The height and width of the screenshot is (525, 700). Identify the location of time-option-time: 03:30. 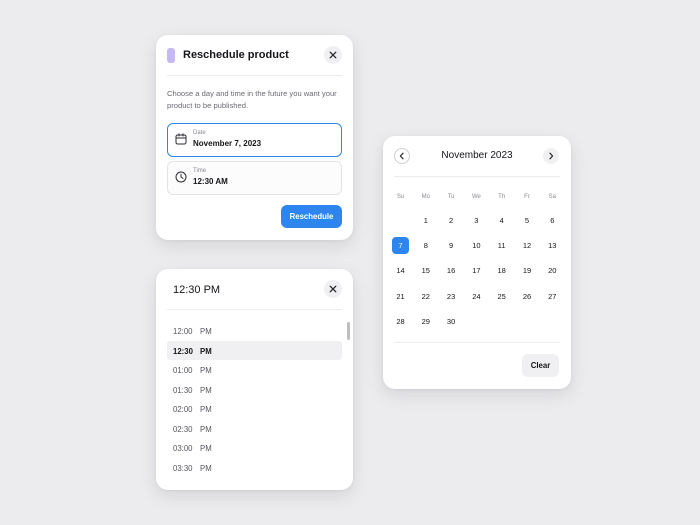
(183, 468).